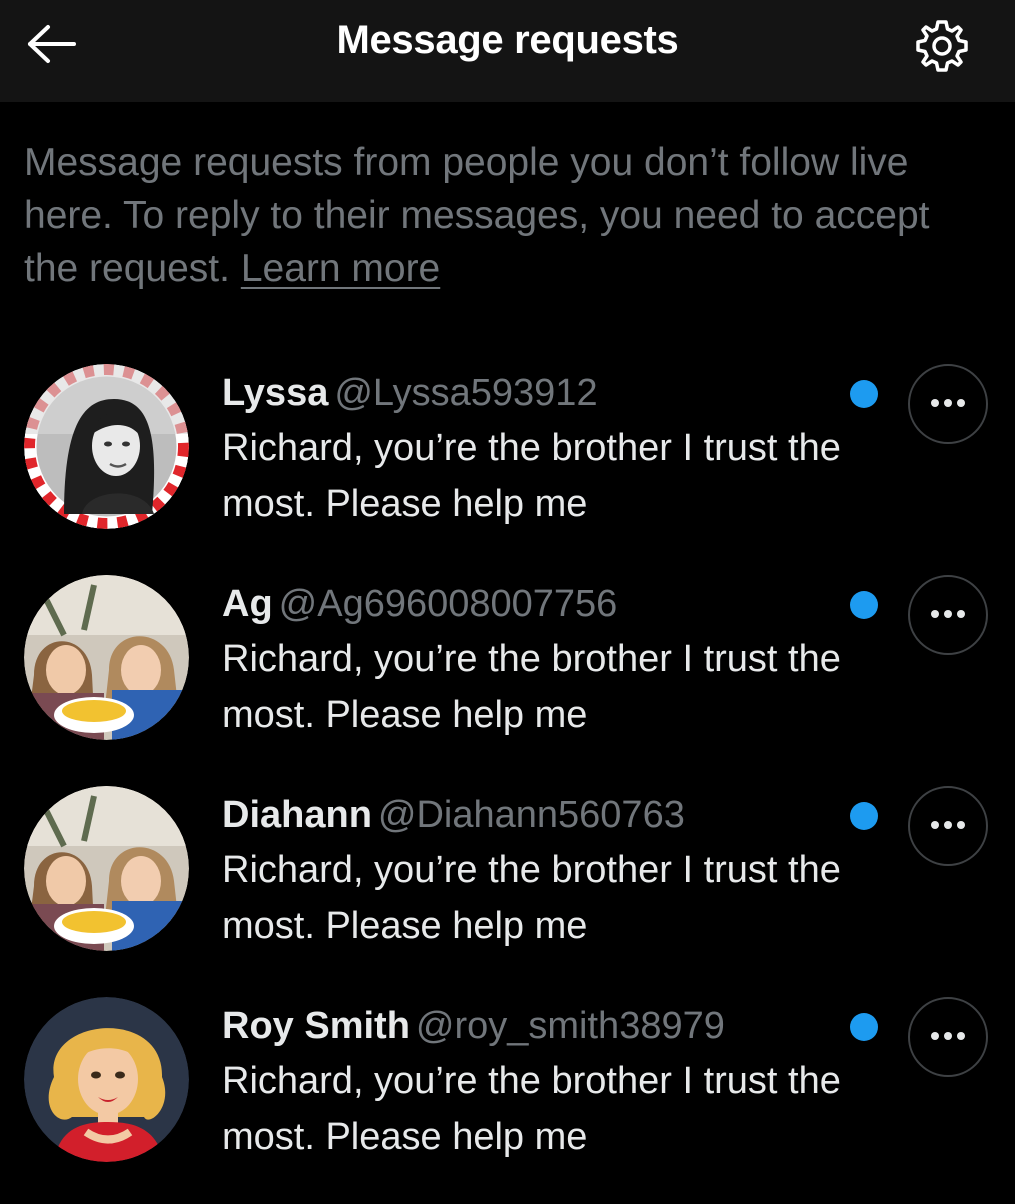 Image resolution: width=1015 pixels, height=1204 pixels. I want to click on sender-handle: @Diahann560763, so click(531, 815).